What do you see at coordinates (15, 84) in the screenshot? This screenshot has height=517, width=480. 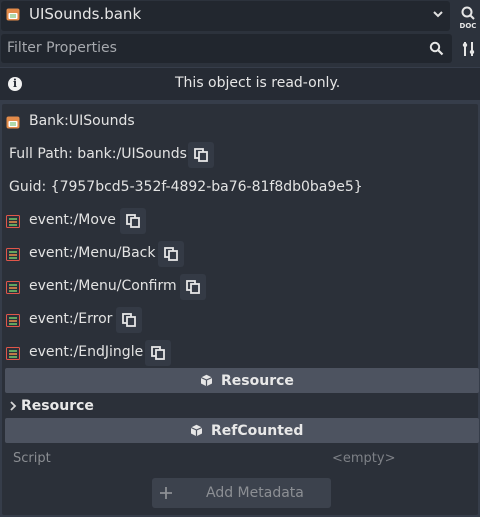 I see `info-icon: i` at bounding box center [15, 84].